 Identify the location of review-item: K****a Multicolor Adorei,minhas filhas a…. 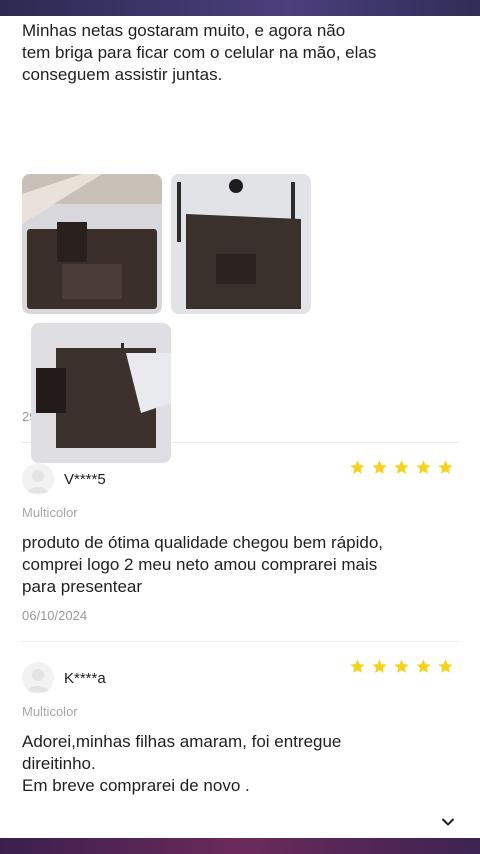
(240, 727).